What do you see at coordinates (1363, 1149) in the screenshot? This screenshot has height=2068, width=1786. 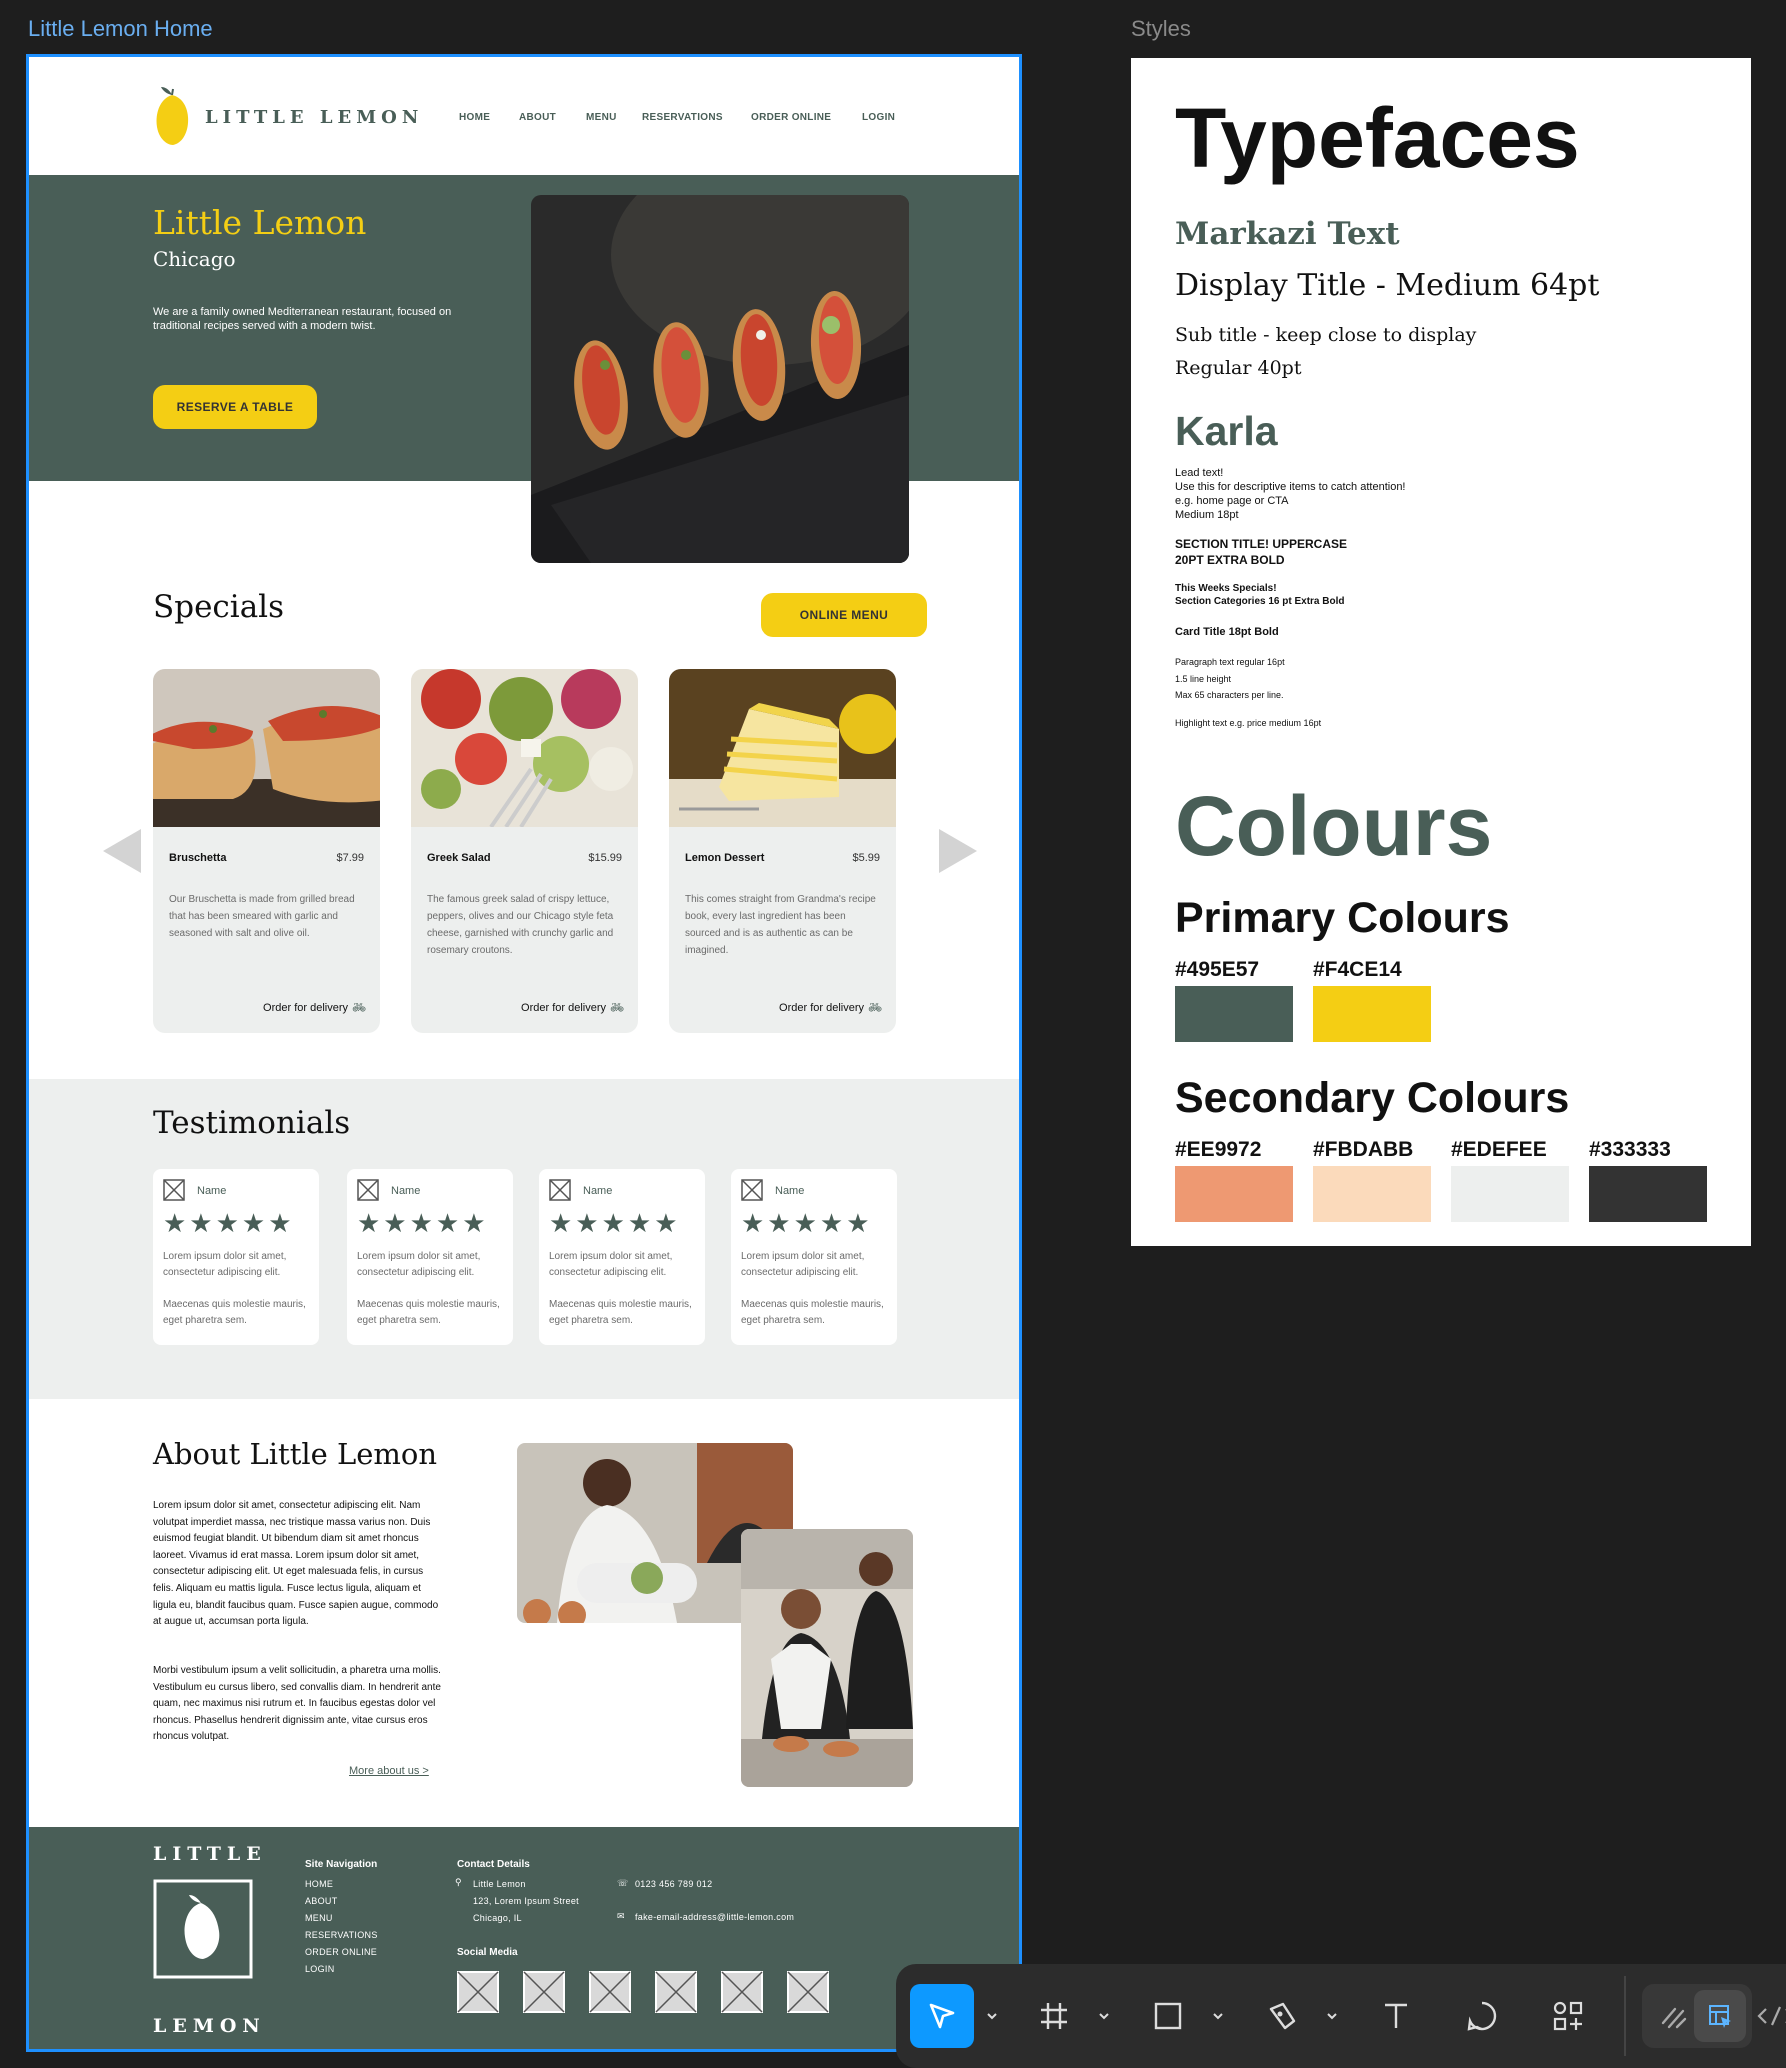 I see `secondary-hex-2: #FBDABB` at bounding box center [1363, 1149].